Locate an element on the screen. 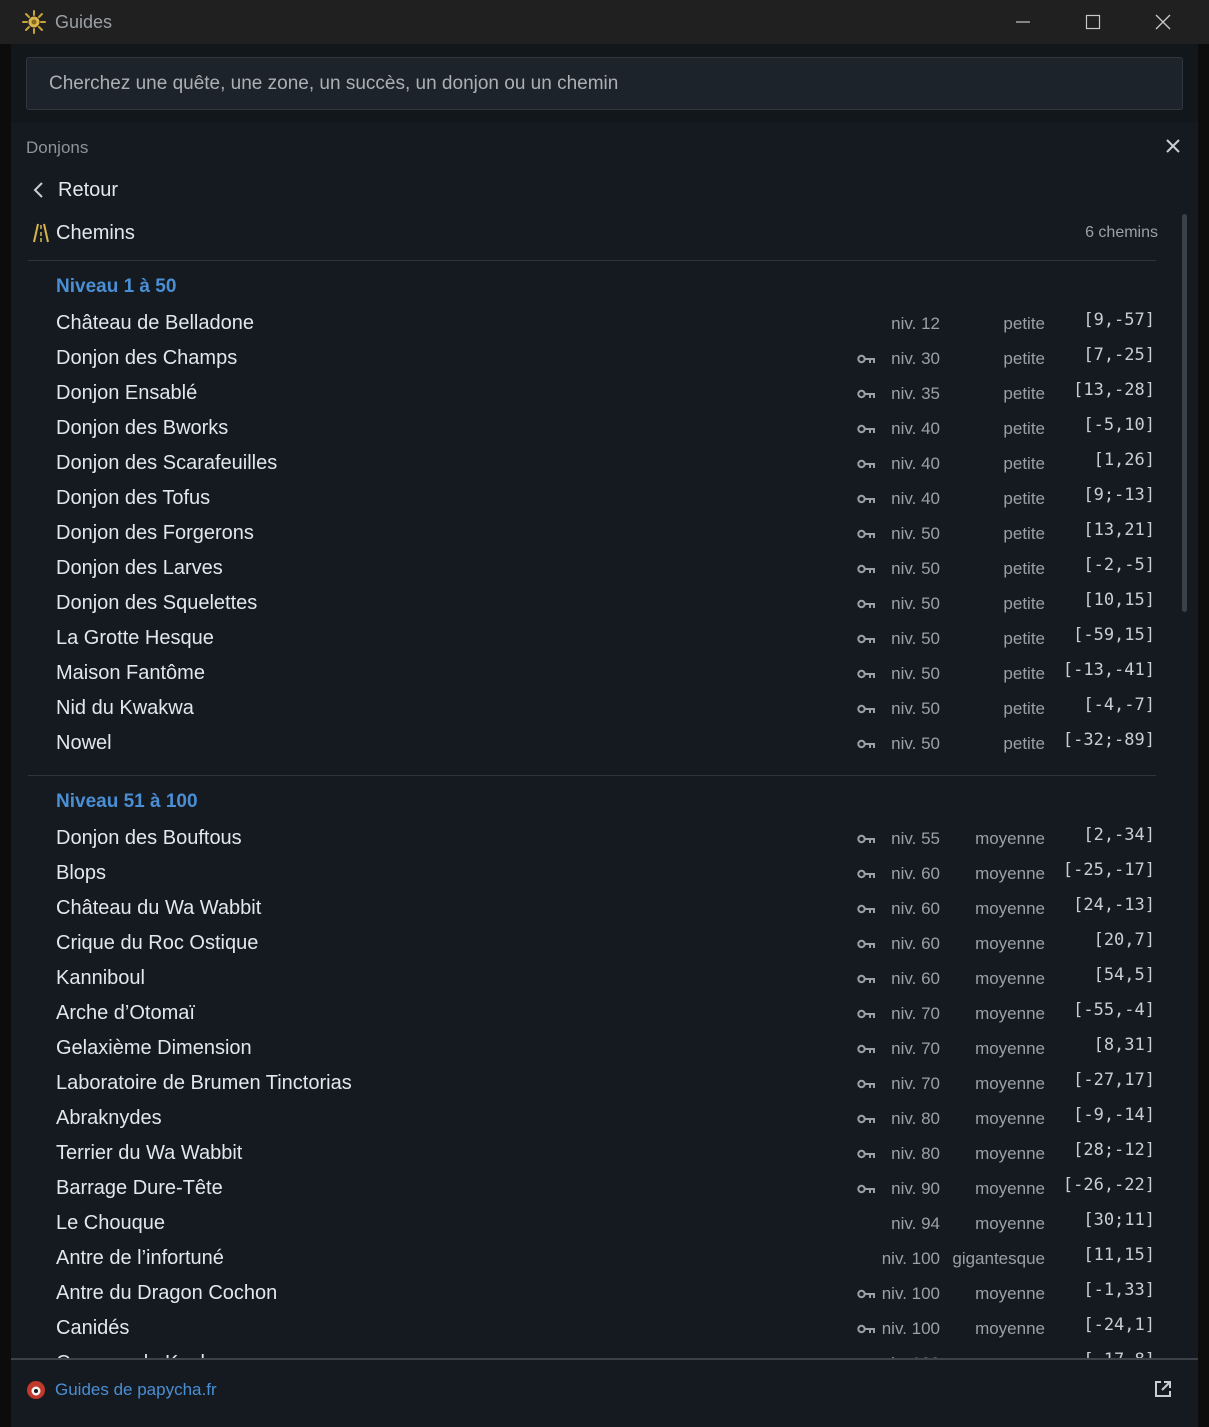  dungeon-row: Arche d’Otomaï niv. 70 moyenne [-55,-4] is located at coordinates (604, 1013).